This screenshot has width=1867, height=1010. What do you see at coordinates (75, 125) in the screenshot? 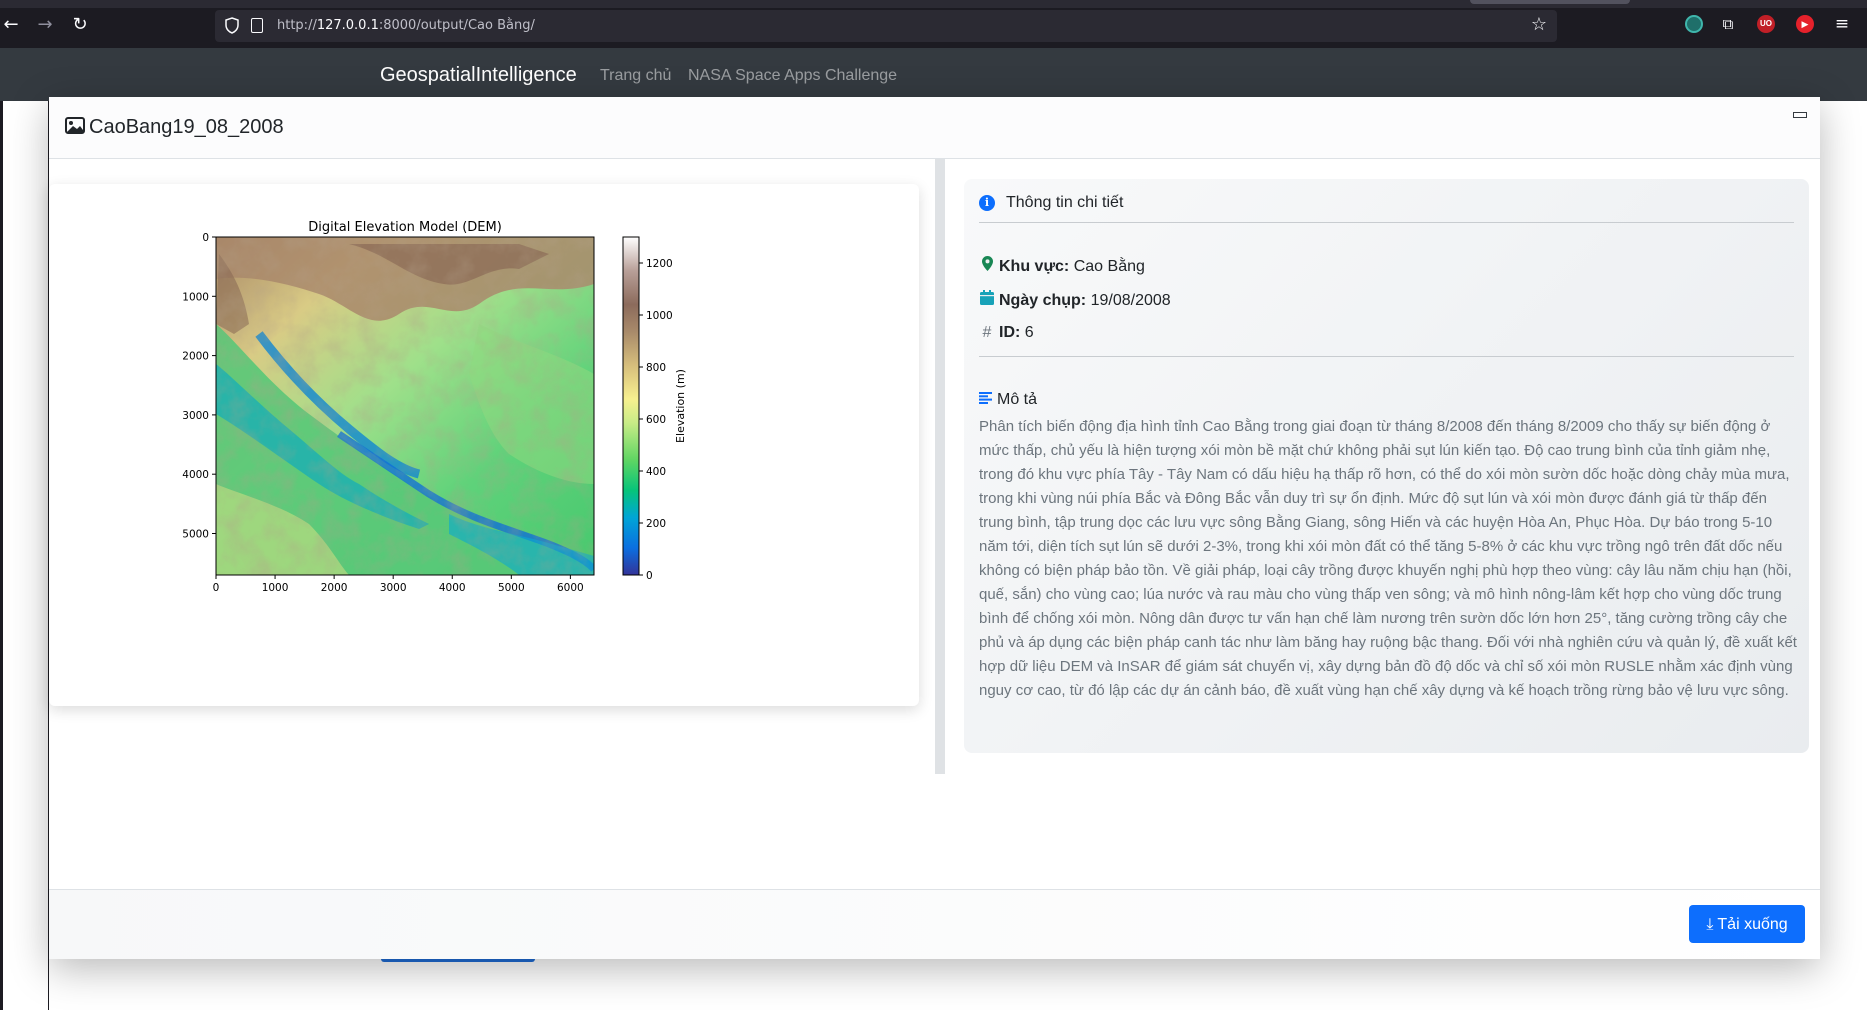
I see `image-icon` at bounding box center [75, 125].